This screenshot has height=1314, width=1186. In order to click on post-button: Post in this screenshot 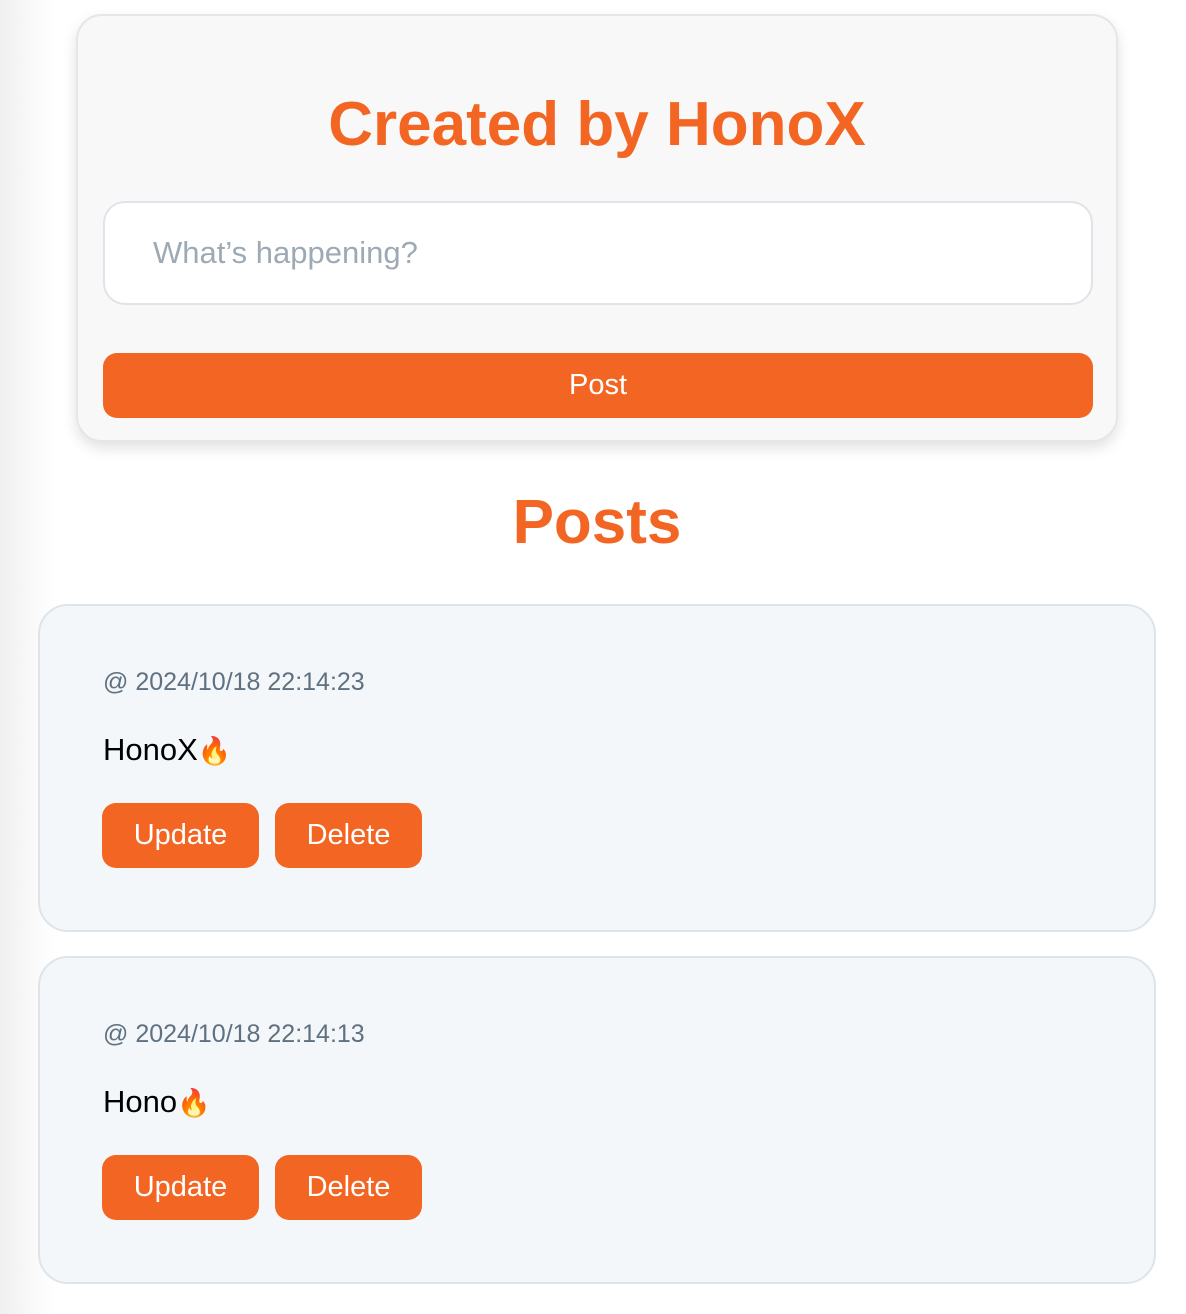, I will do `click(598, 385)`.